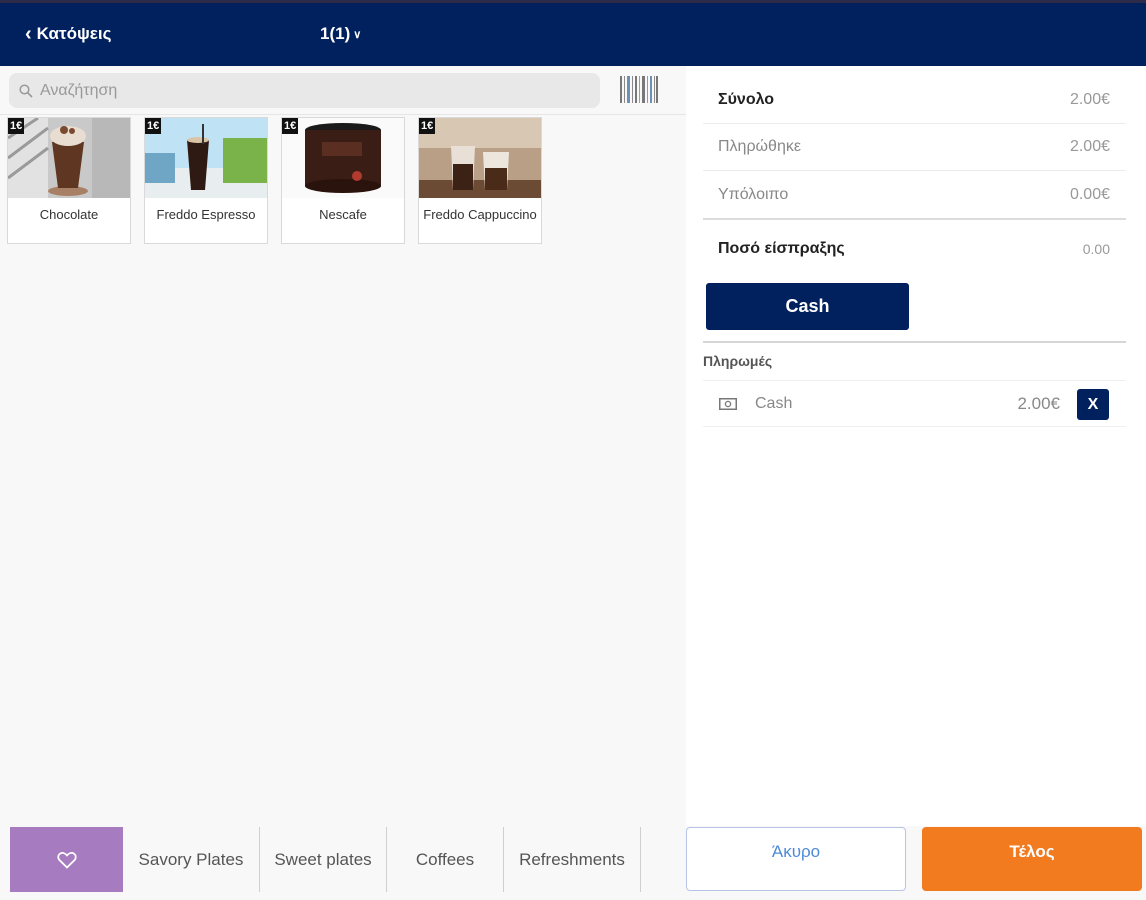 The height and width of the screenshot is (900, 1146). What do you see at coordinates (1089, 194) in the screenshot?
I see `balance-value: 0.00€` at bounding box center [1089, 194].